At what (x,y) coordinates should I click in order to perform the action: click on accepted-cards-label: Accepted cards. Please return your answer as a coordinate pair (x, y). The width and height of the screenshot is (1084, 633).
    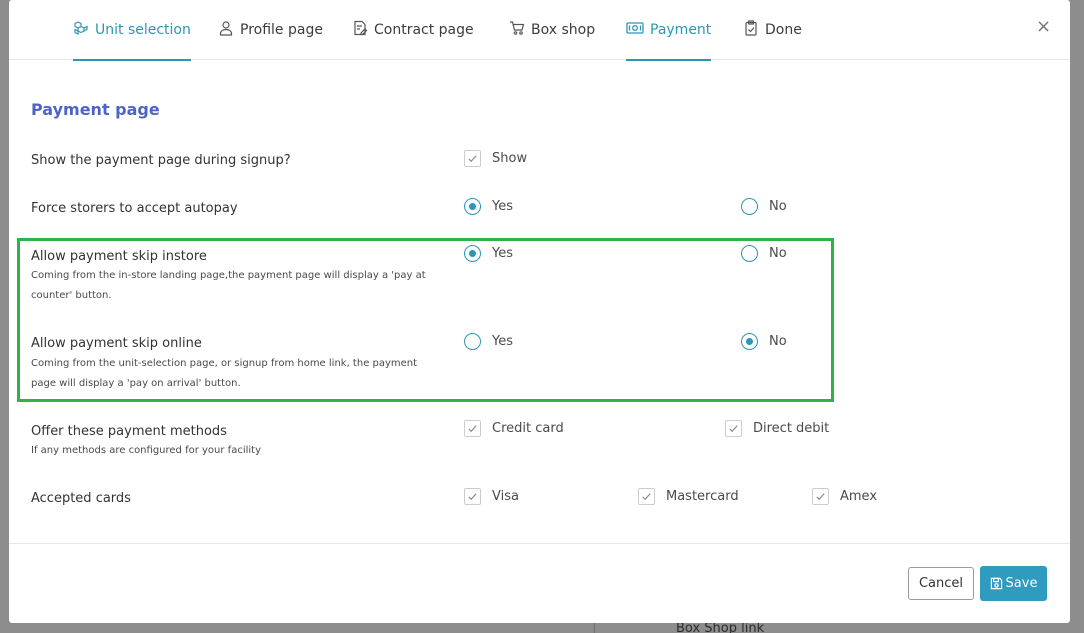
    Looking at the image, I should click on (81, 498).